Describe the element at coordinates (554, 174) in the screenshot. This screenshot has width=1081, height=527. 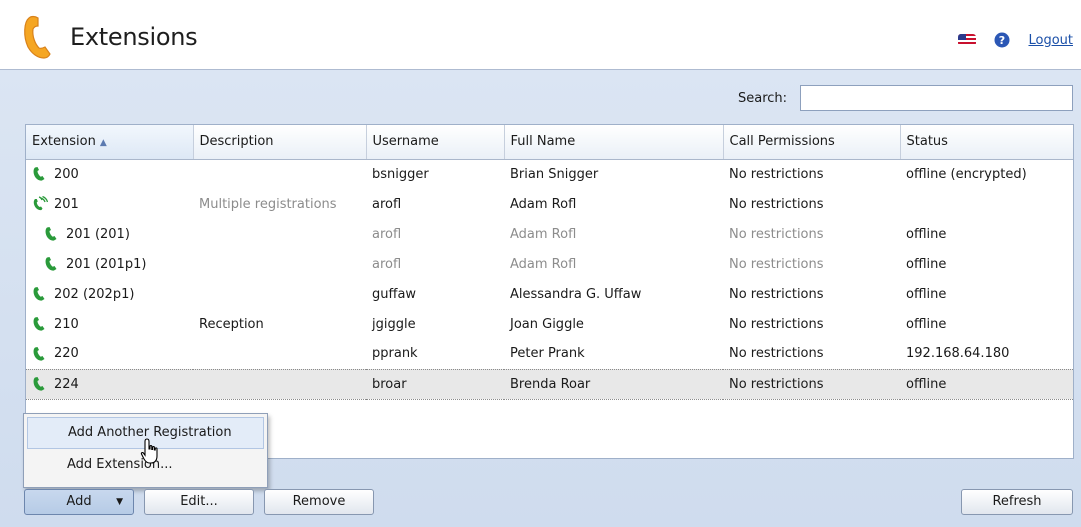
I see `full-name-cell: Brian Snigger` at that location.